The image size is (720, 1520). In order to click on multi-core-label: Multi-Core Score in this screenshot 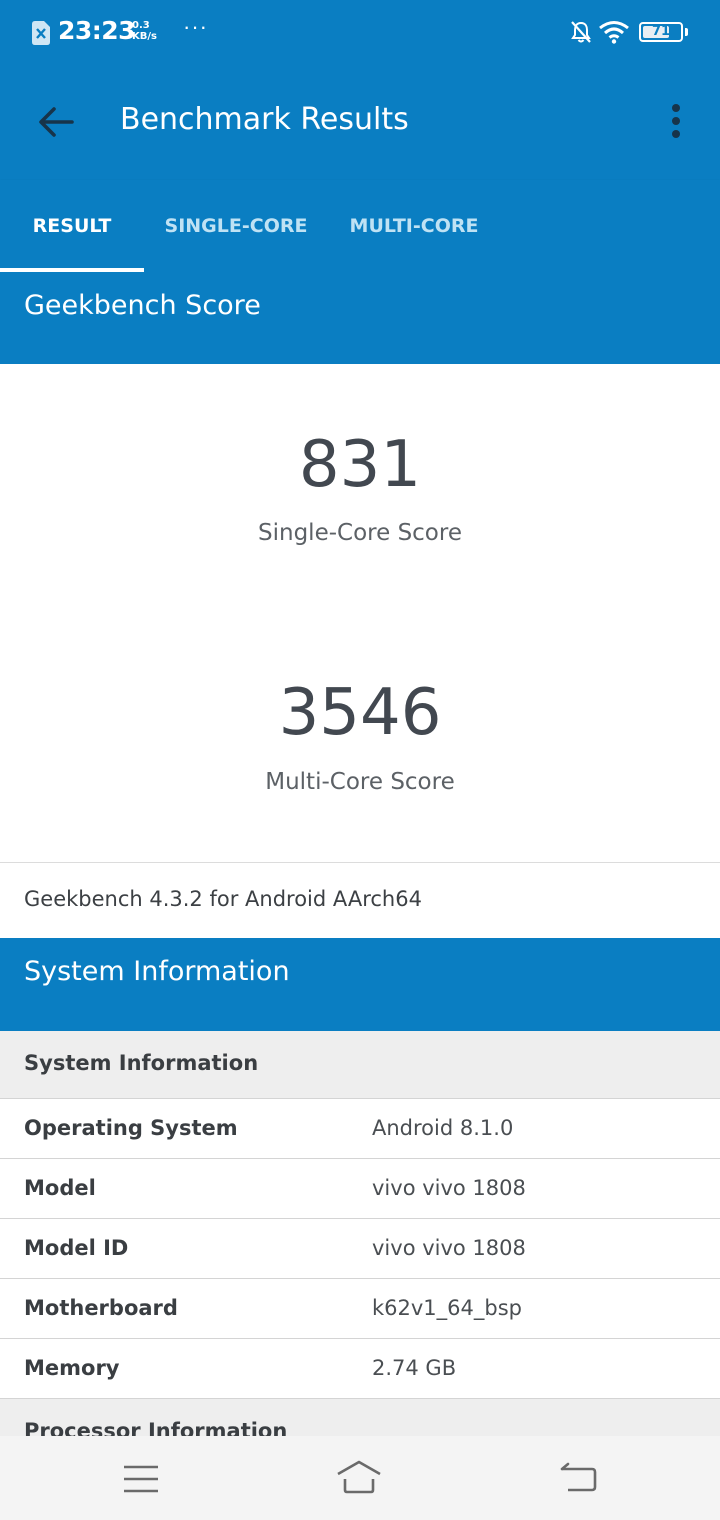, I will do `click(360, 782)`.